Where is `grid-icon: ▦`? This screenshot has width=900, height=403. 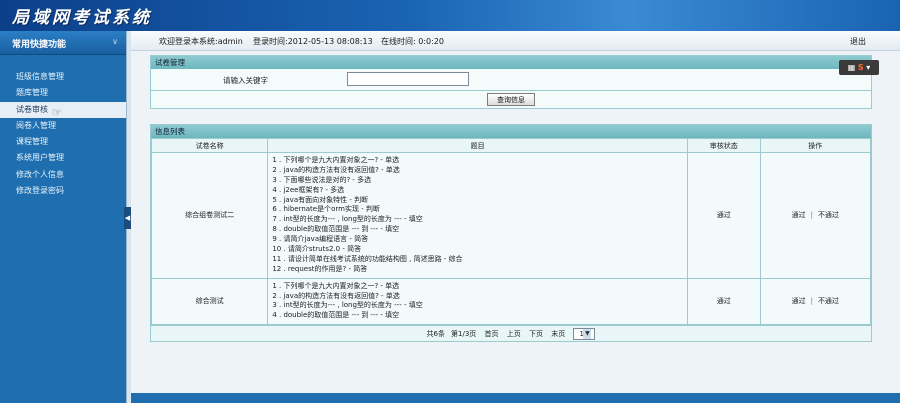 grid-icon: ▦ is located at coordinates (851, 67).